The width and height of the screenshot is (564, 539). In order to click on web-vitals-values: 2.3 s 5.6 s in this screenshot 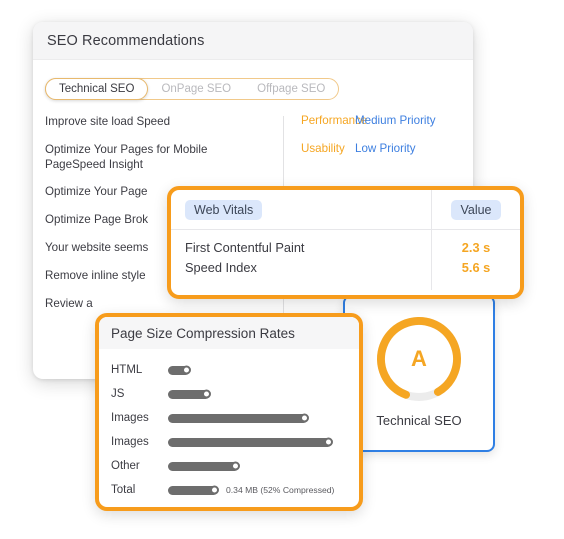, I will do `click(476, 260)`.